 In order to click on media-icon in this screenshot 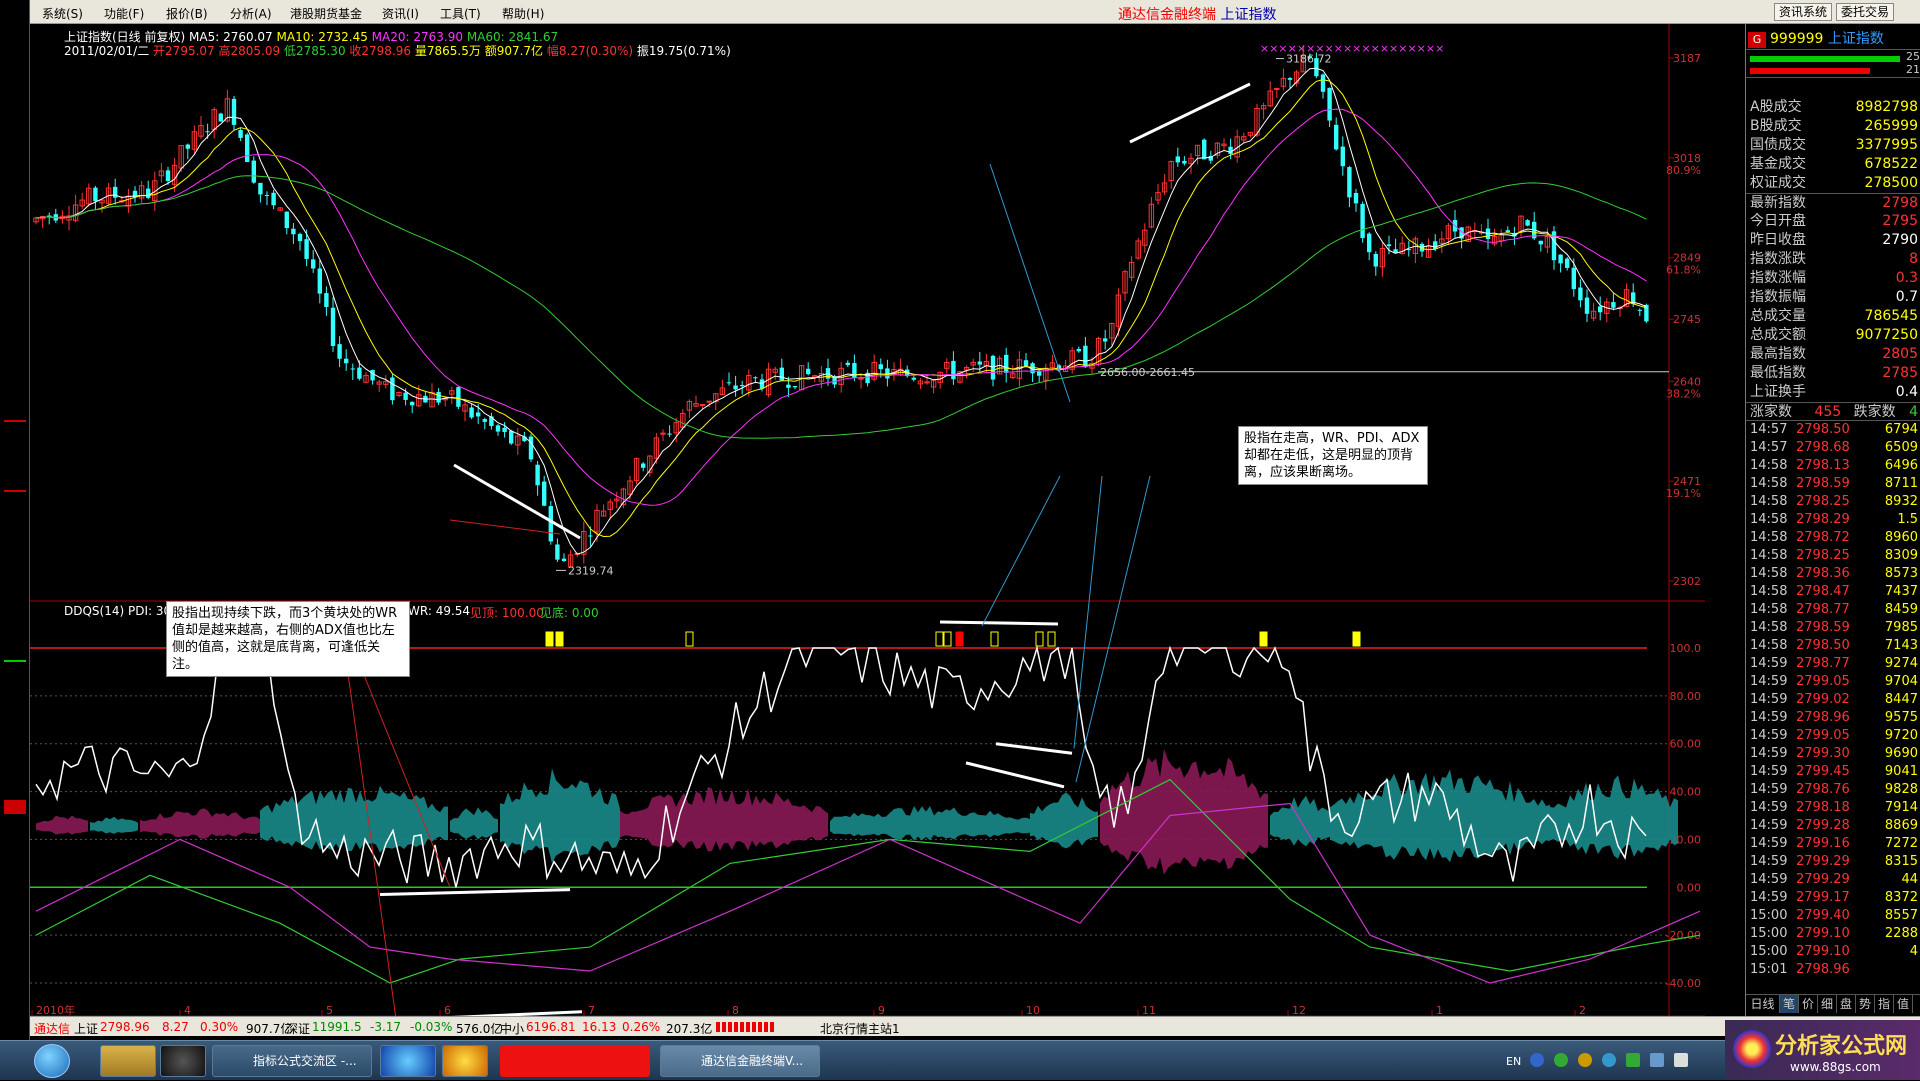, I will do `click(183, 1061)`.